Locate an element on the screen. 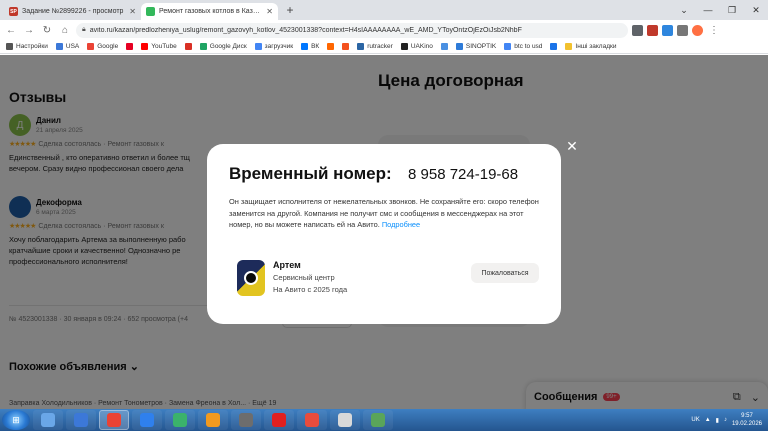  bookmark-label: Настройки is located at coordinates (32, 46).